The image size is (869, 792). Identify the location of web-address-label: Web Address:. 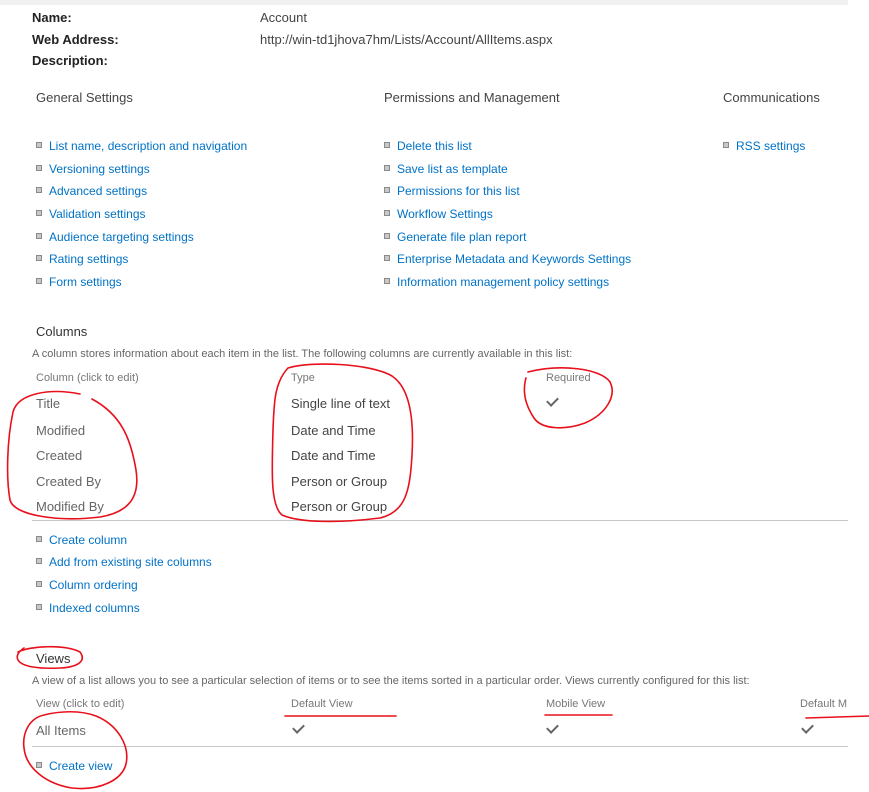
(75, 39).